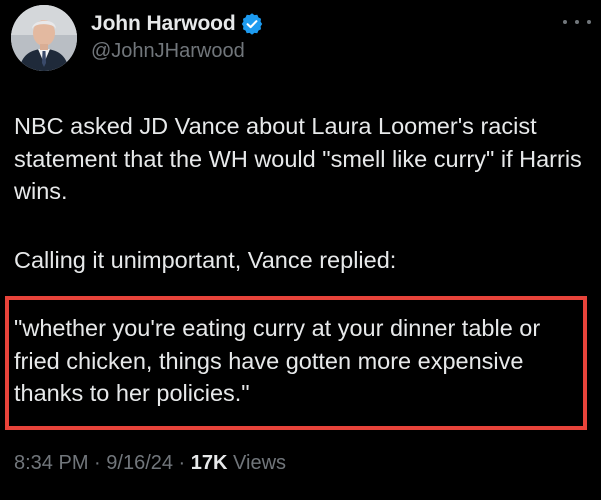 The width and height of the screenshot is (601, 500). What do you see at coordinates (205, 260) in the screenshot?
I see `tweet-paragraph: Calling it unimportant, Vance replied:` at bounding box center [205, 260].